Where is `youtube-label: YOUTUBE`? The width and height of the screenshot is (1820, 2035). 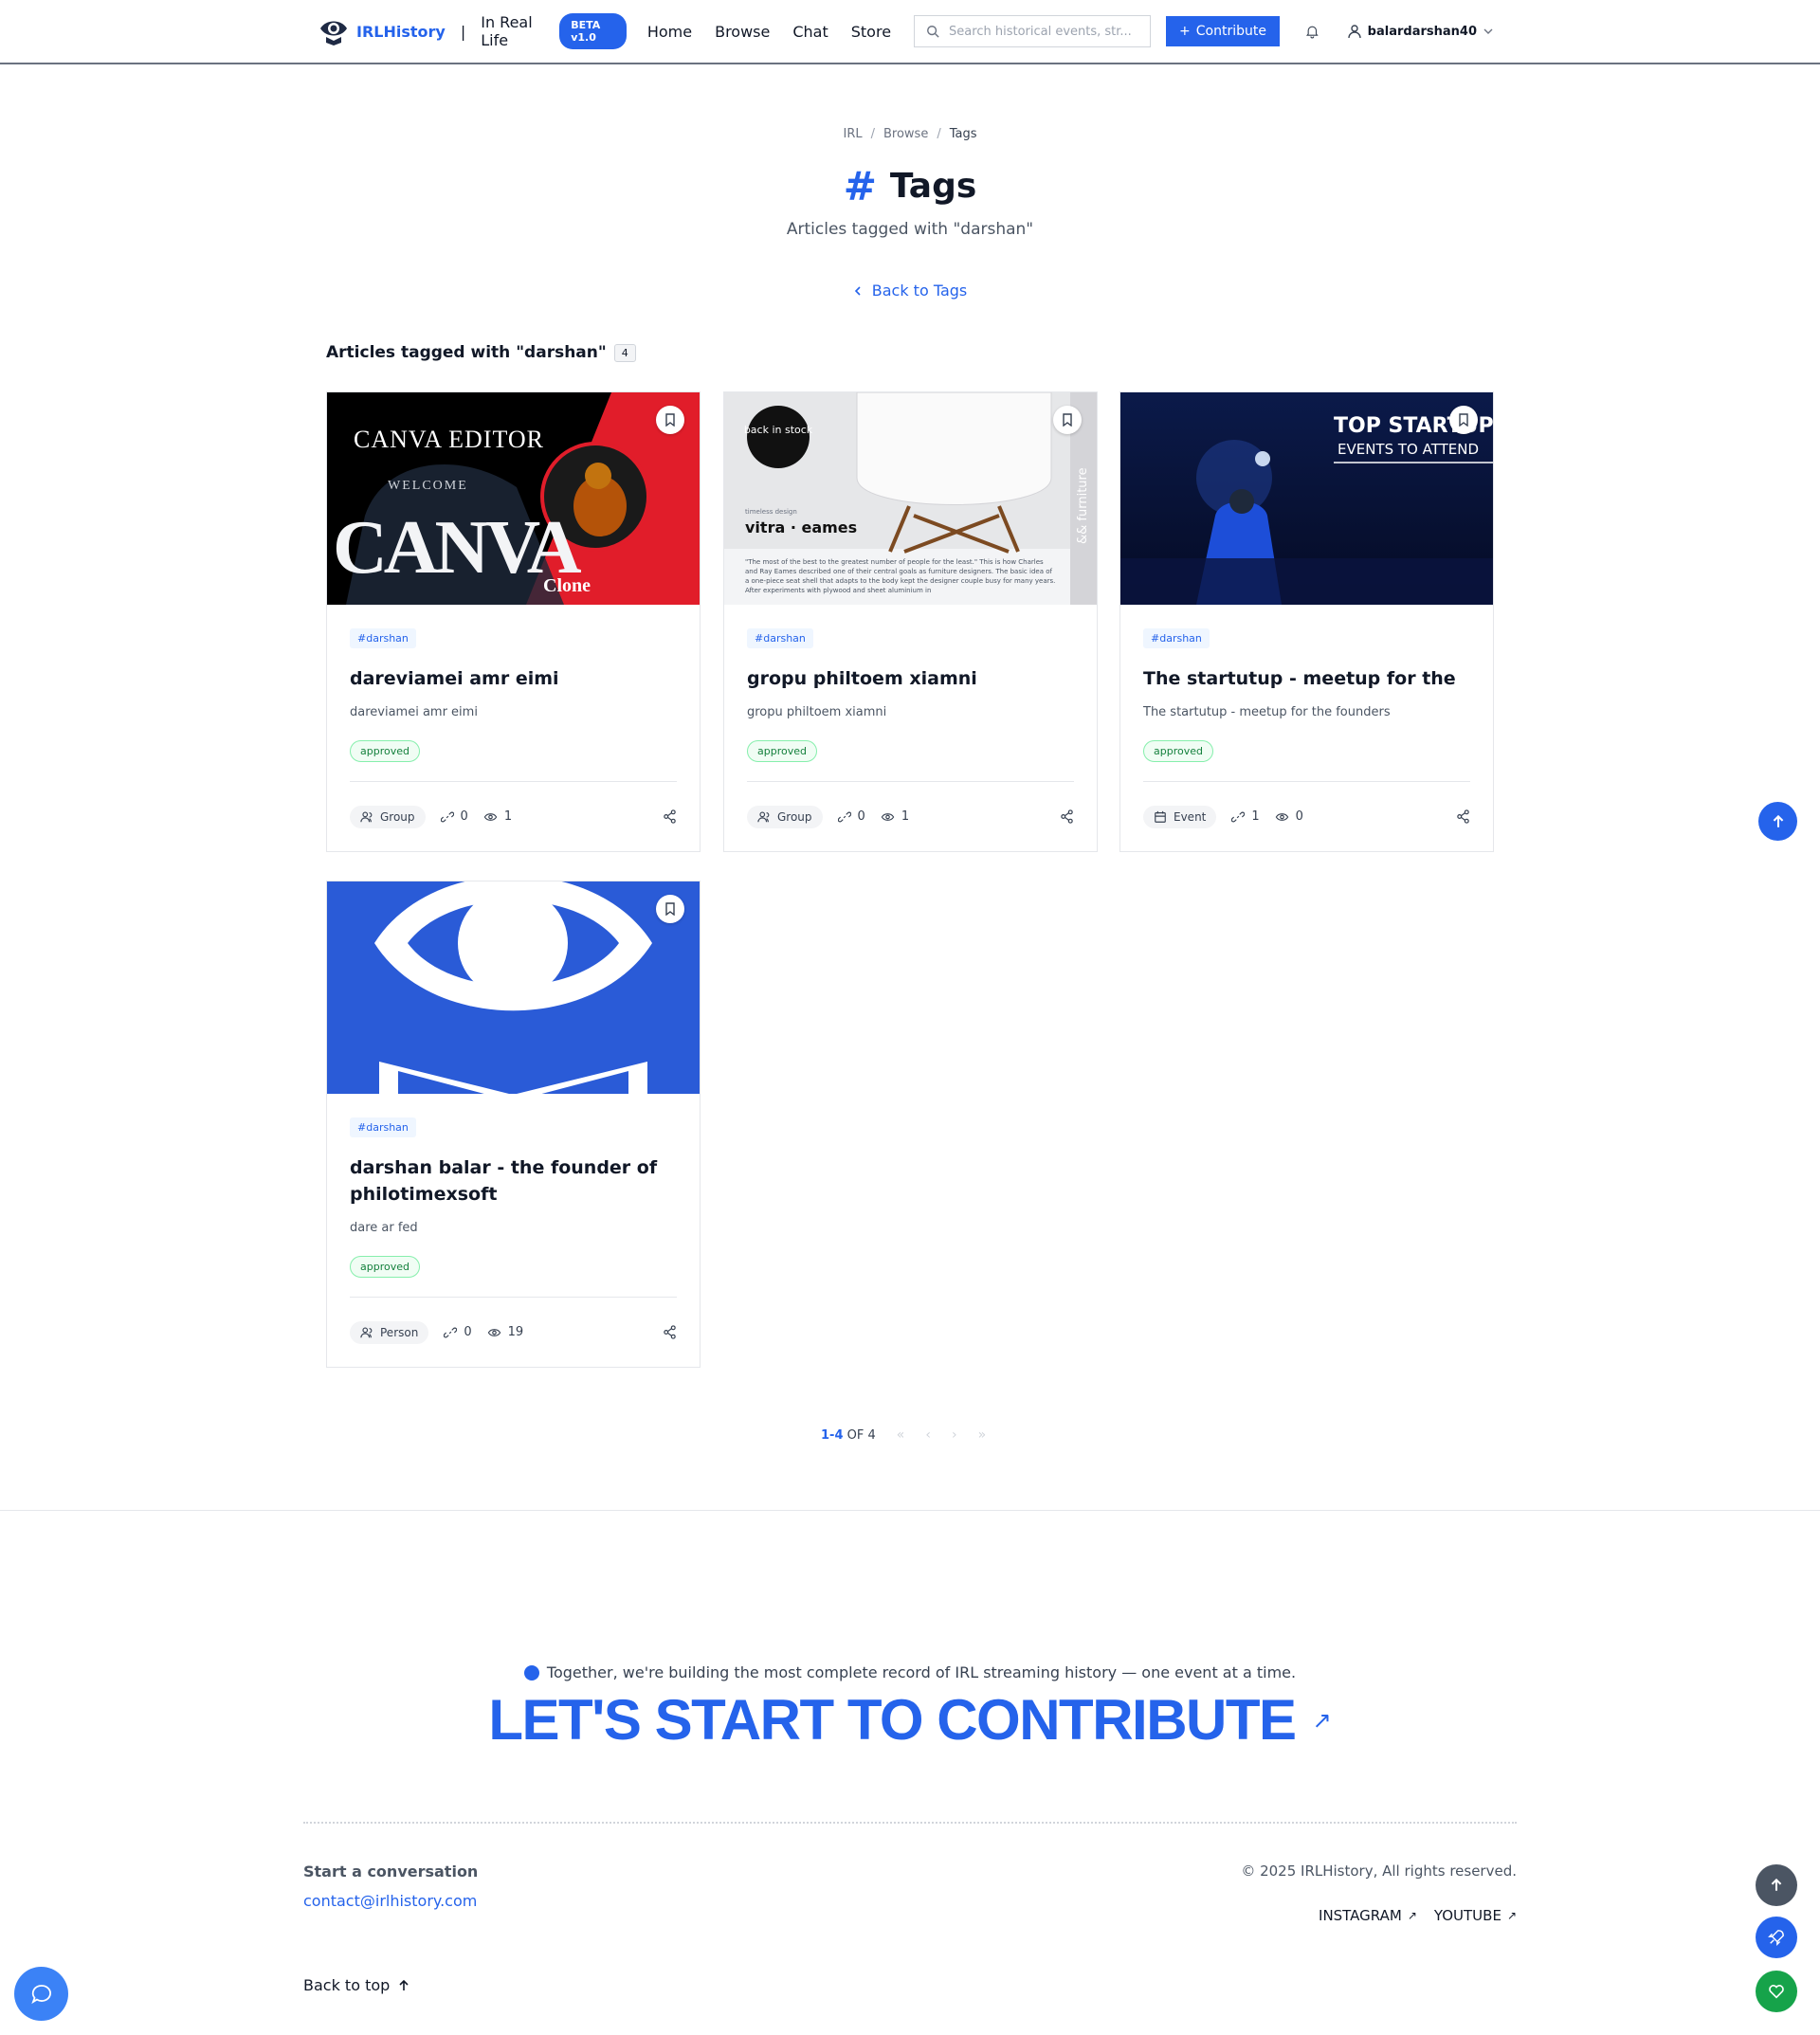 youtube-label: YOUTUBE is located at coordinates (1467, 1915).